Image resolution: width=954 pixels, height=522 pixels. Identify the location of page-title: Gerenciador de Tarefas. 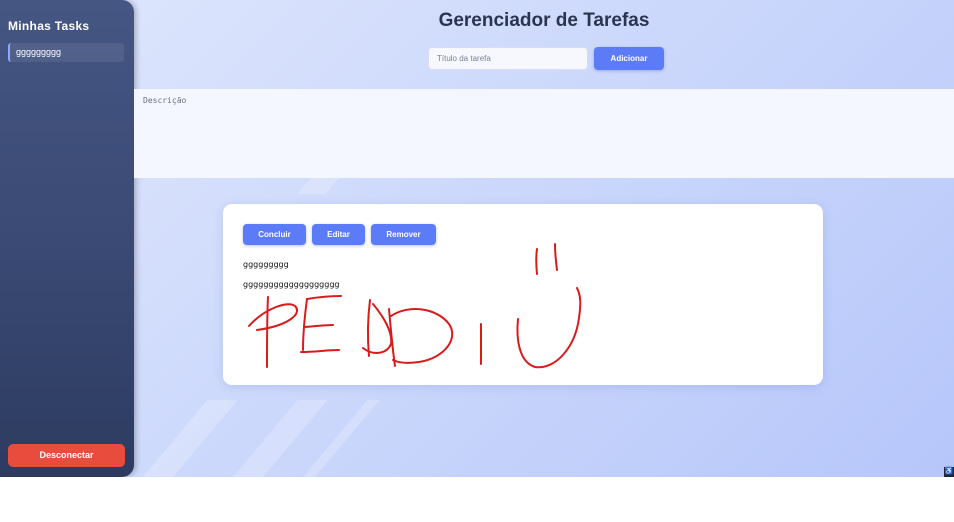
(544, 20).